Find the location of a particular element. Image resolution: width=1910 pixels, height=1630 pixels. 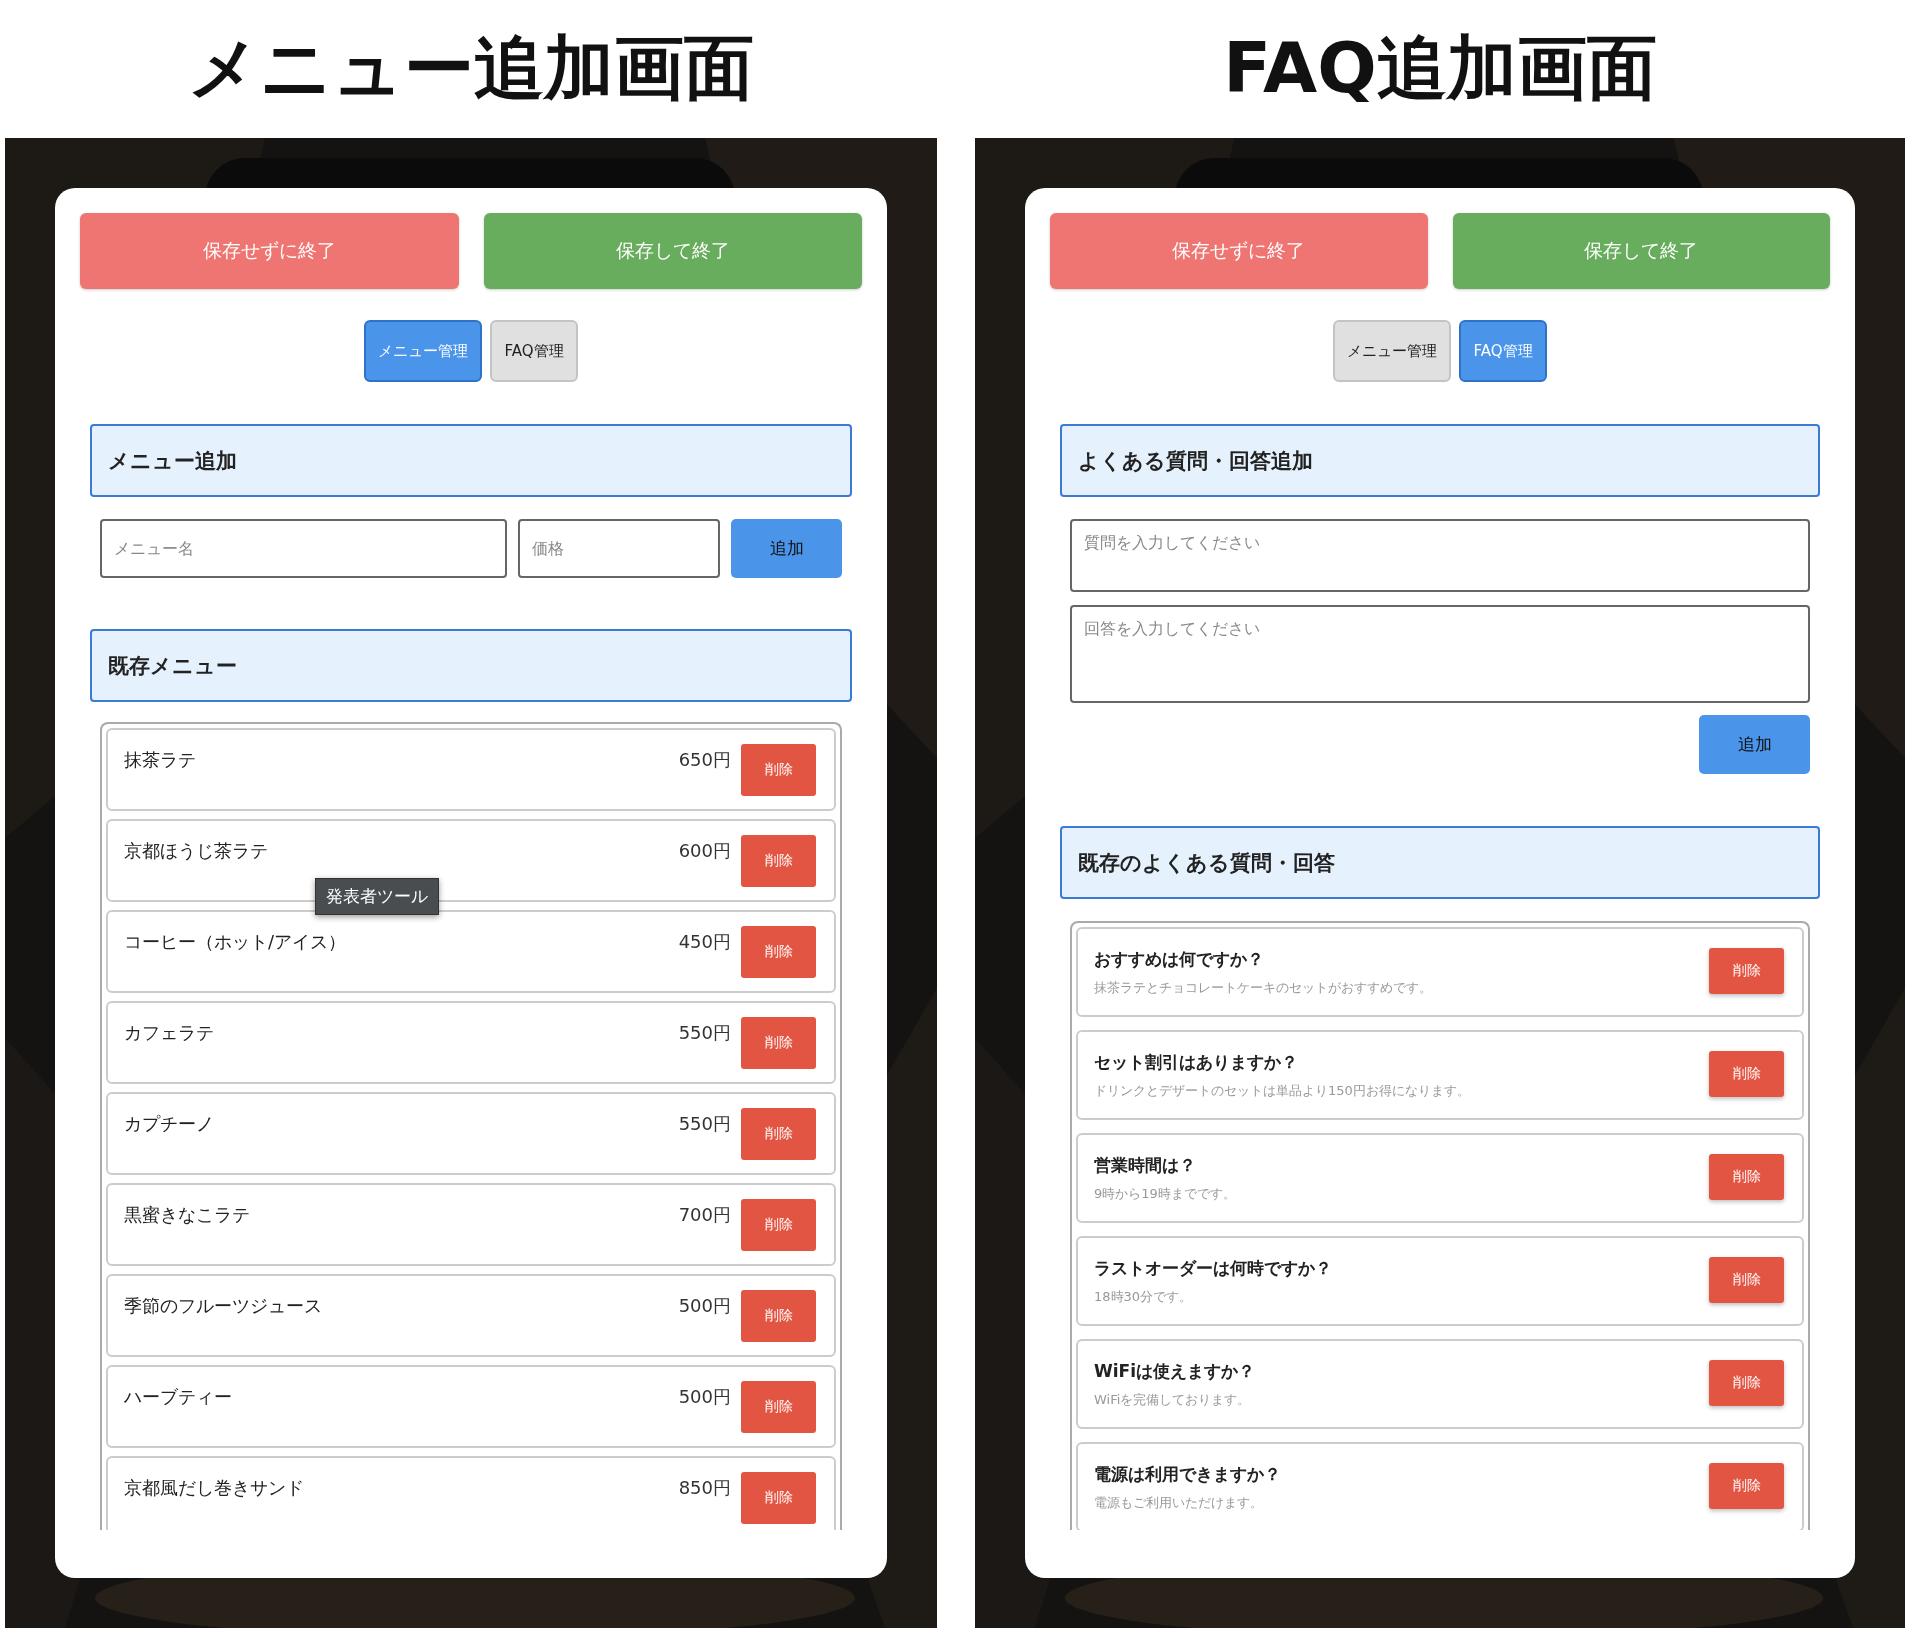

item-name: 黒蜜きなこラテ is located at coordinates (187, 1215).